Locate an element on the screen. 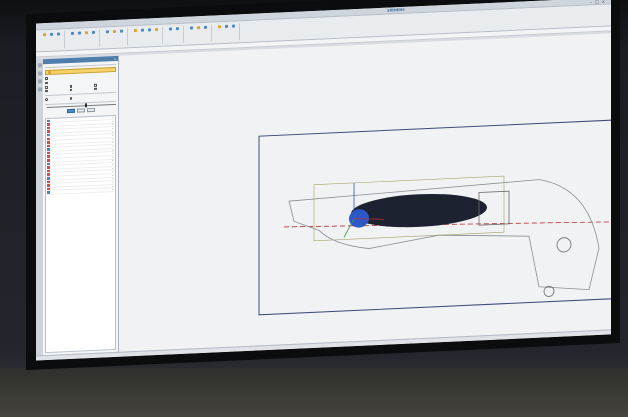 Image resolution: width=628 pixels, height=417 pixels. dialog-body is located at coordinates (80, 88).